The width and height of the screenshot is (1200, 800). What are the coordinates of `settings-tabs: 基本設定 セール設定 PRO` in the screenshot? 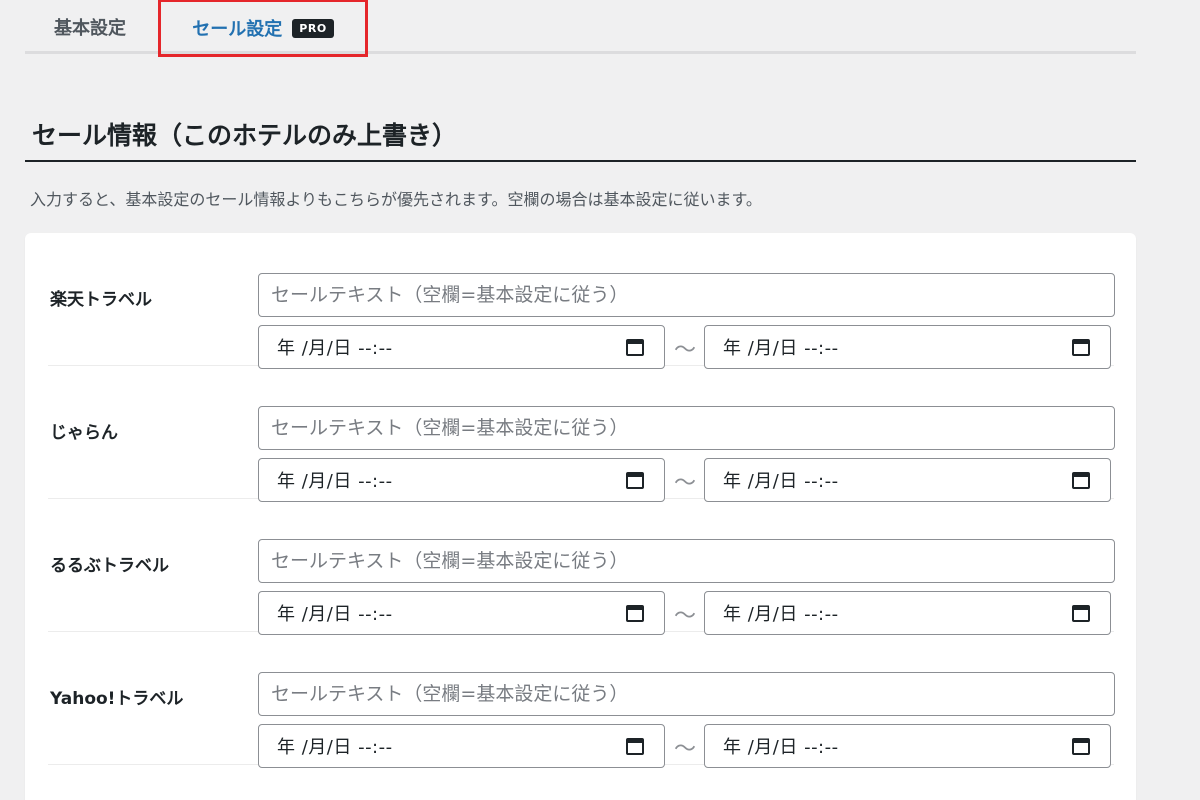 It's located at (580, 28).